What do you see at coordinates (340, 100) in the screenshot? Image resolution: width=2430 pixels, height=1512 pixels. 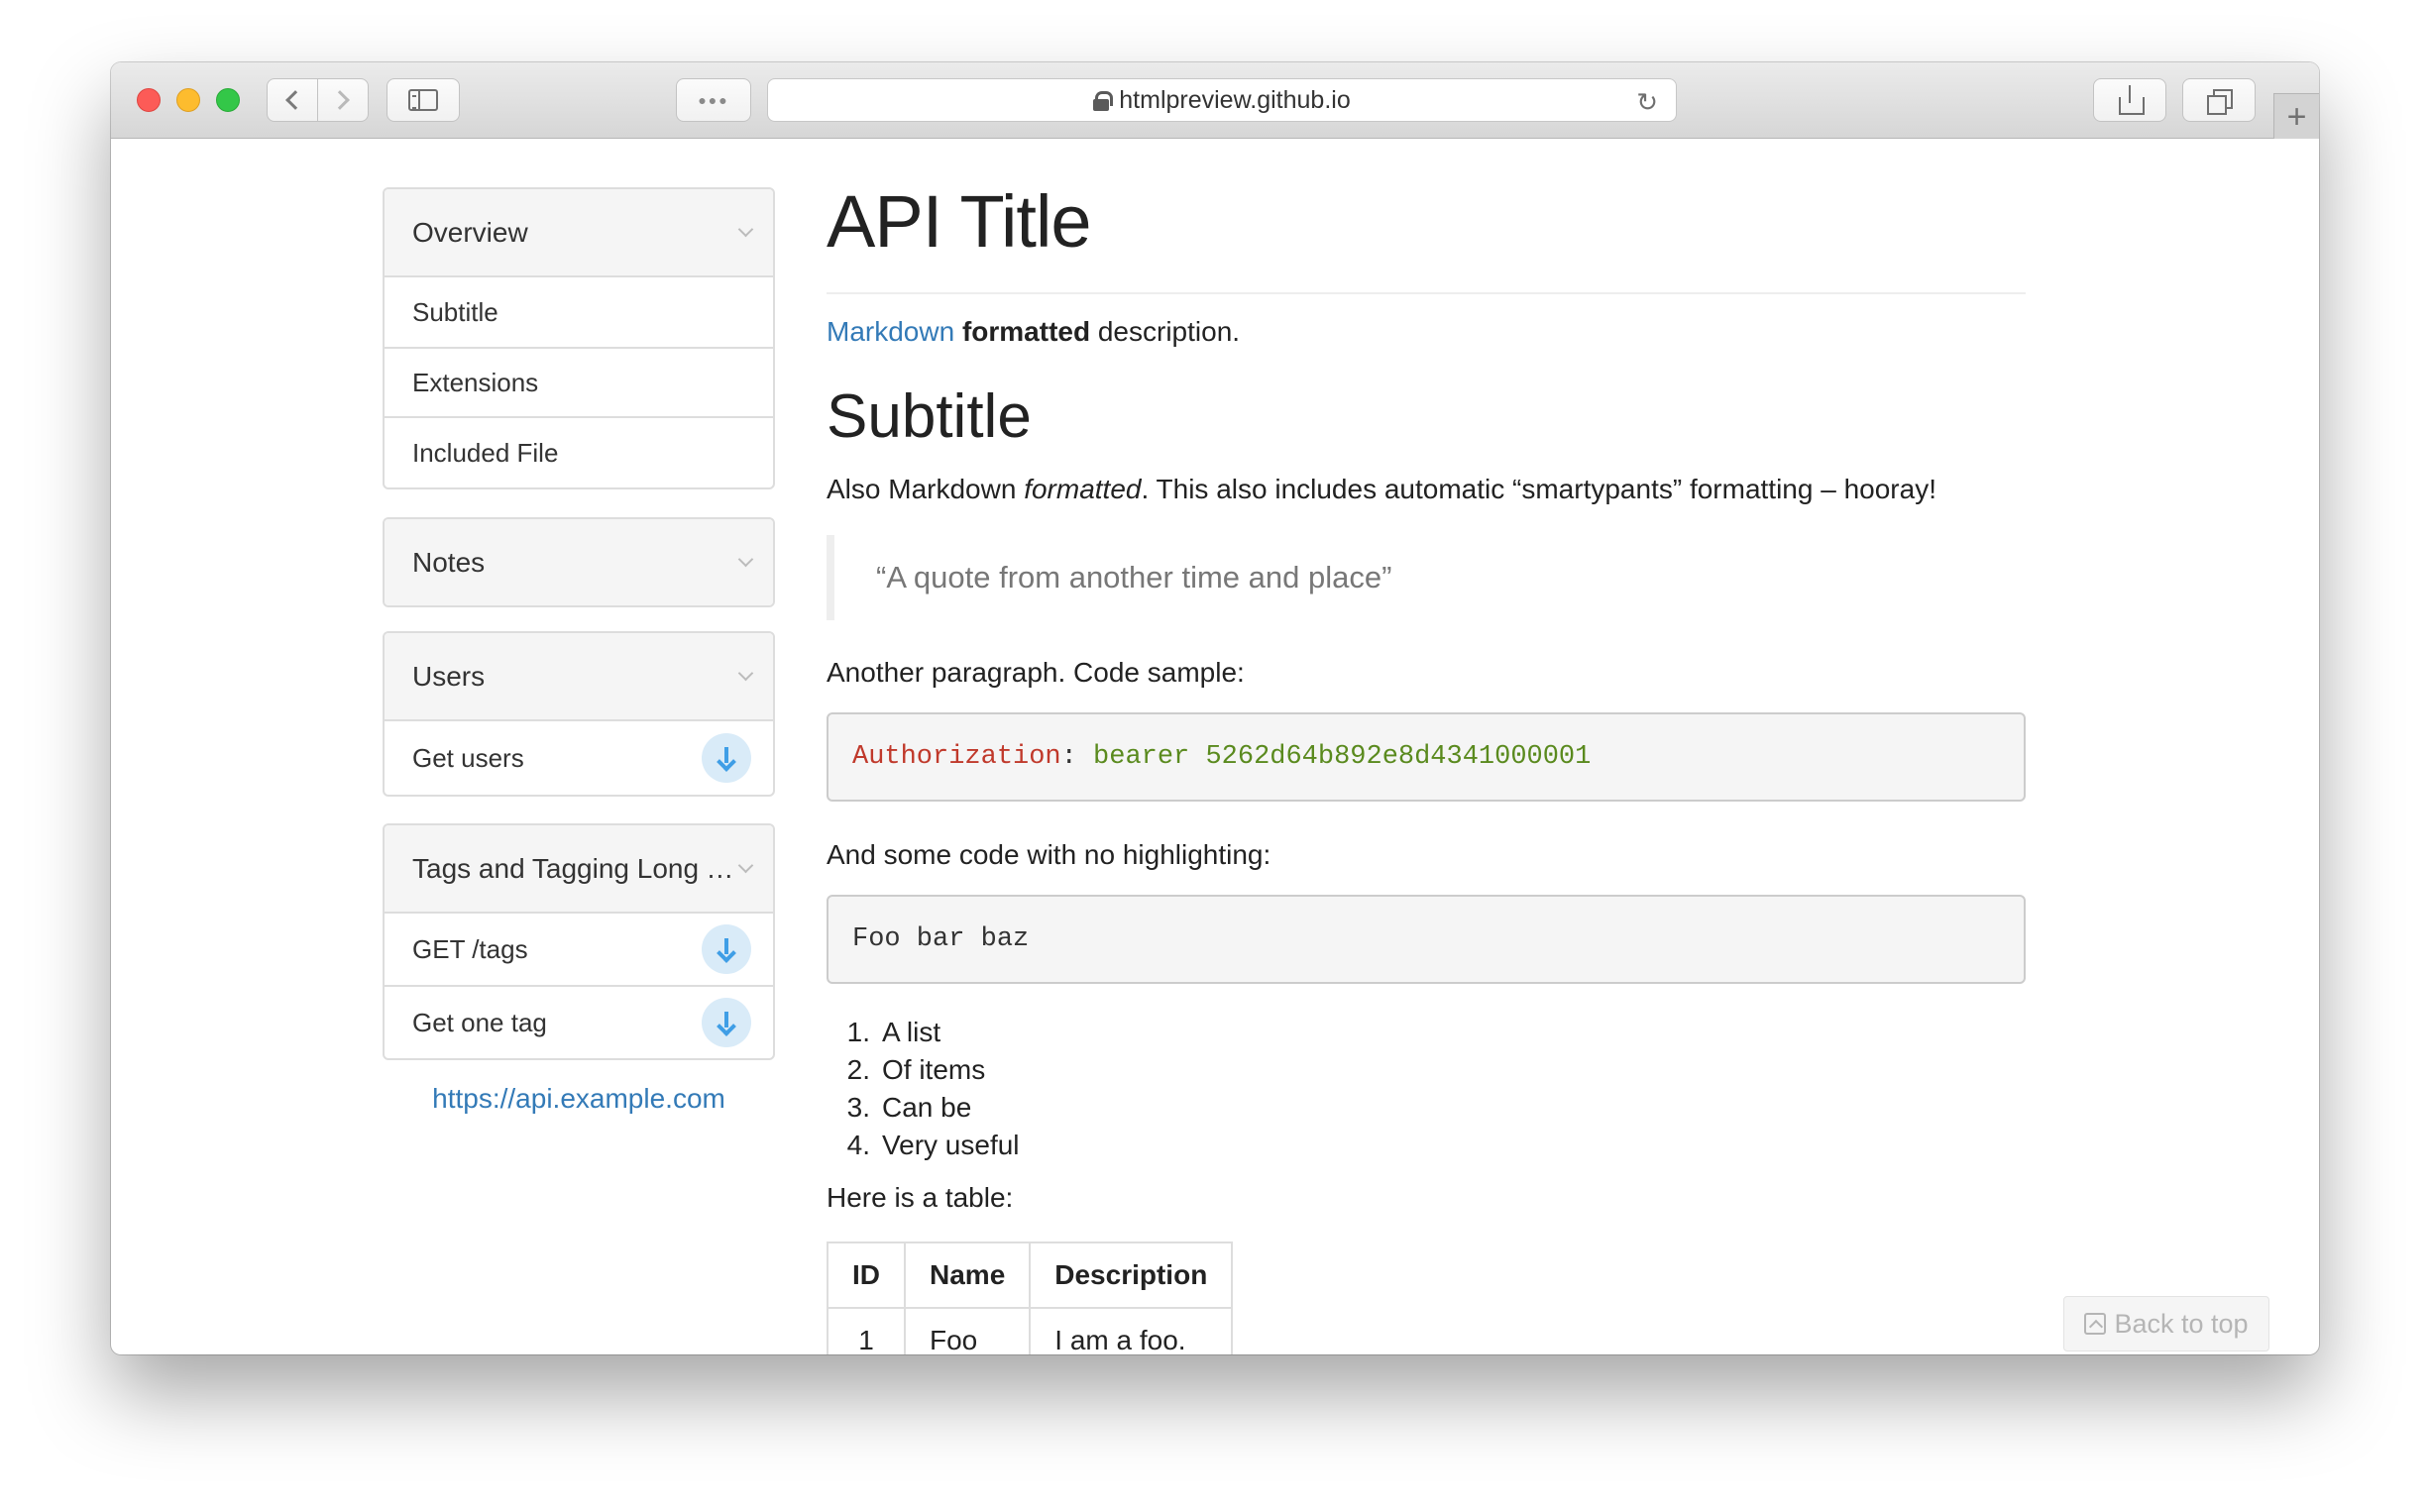 I see `chevron-right-icon` at bounding box center [340, 100].